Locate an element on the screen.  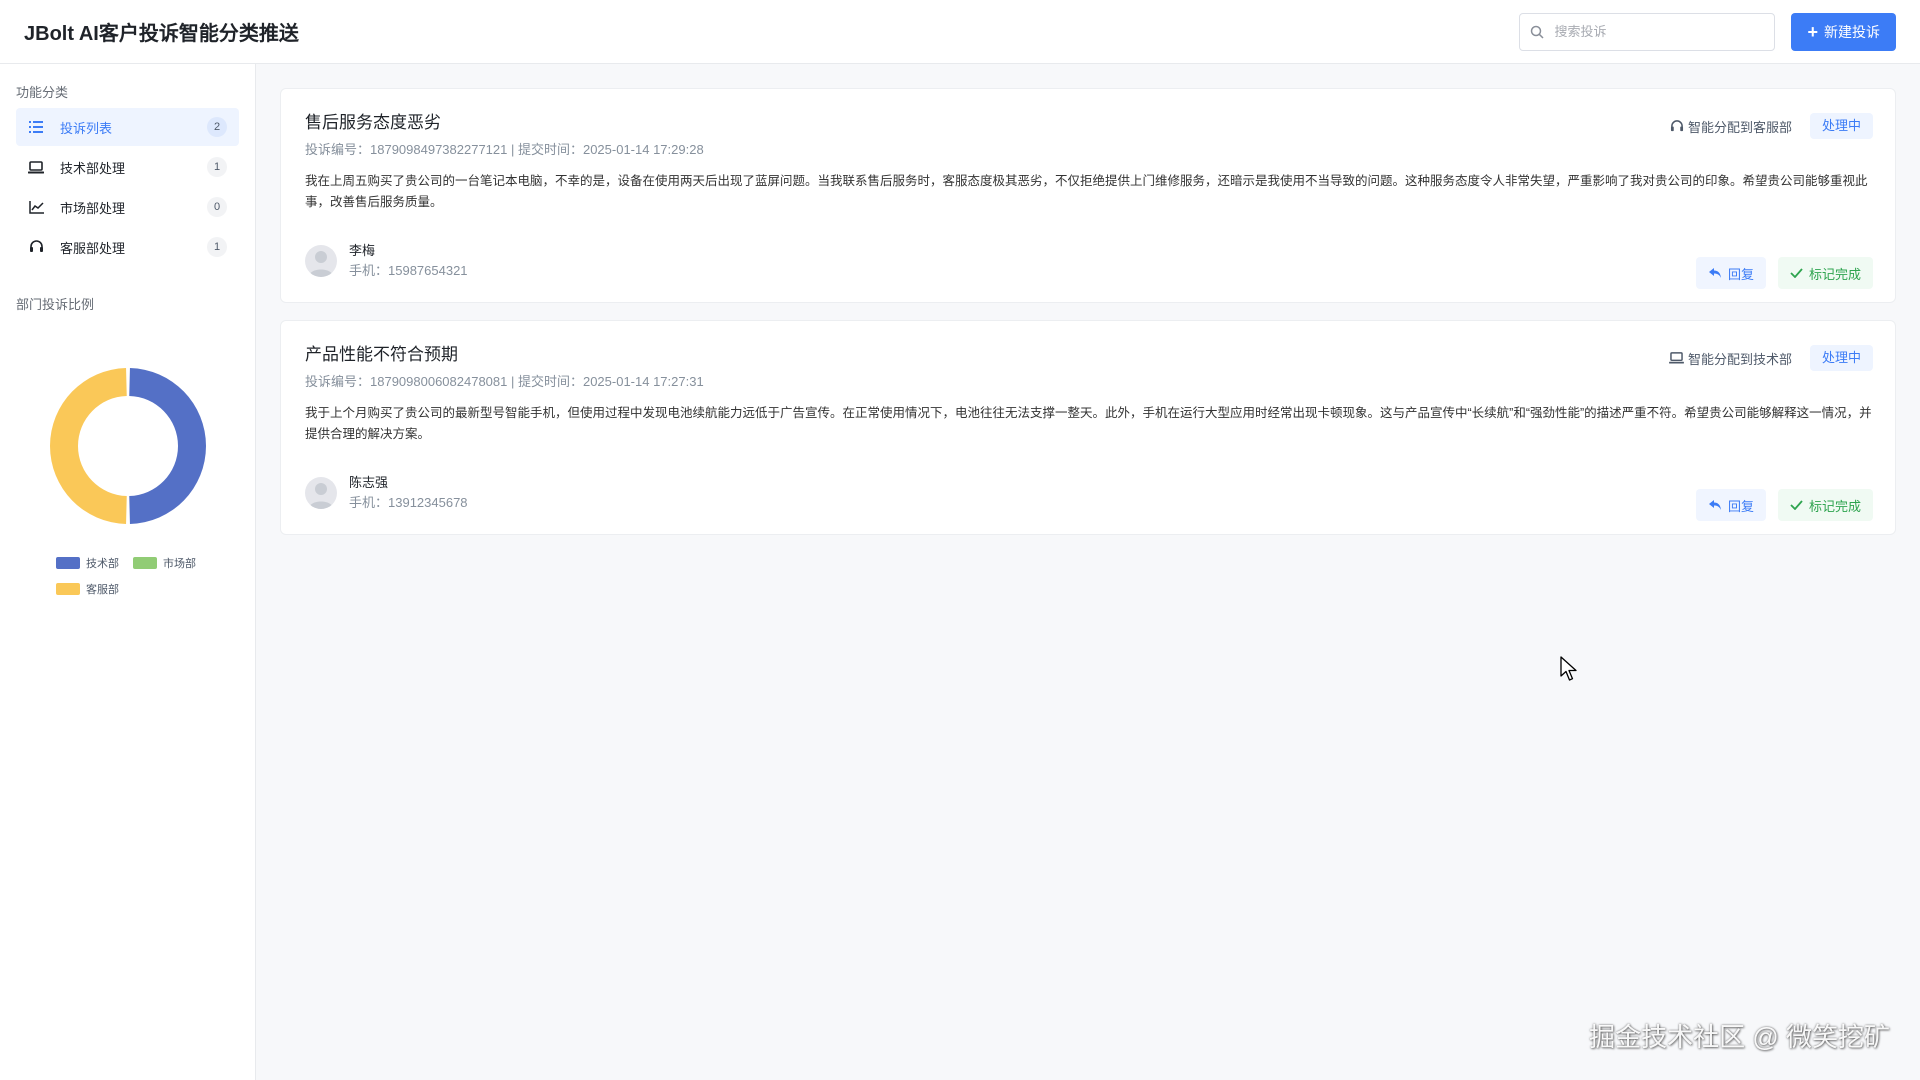
chart-legend: 技术部 市场部 客服部 is located at coordinates (141, 576).